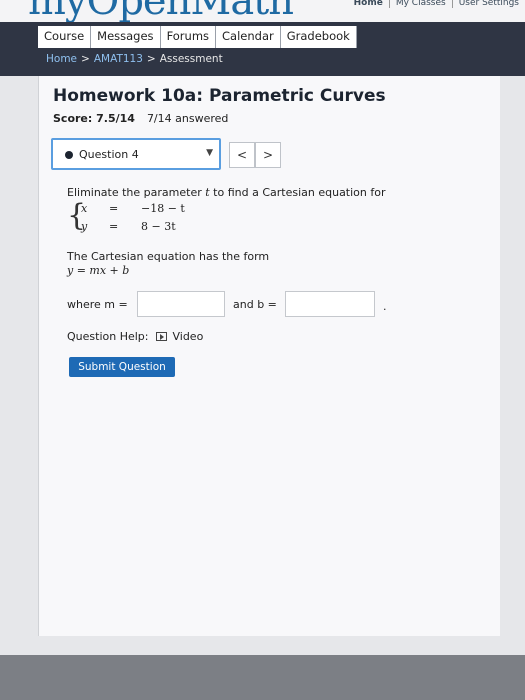 The height and width of the screenshot is (700, 525). What do you see at coordinates (485, 4) in the screenshot?
I see `top-link-user-settings: User Settings` at bounding box center [485, 4].